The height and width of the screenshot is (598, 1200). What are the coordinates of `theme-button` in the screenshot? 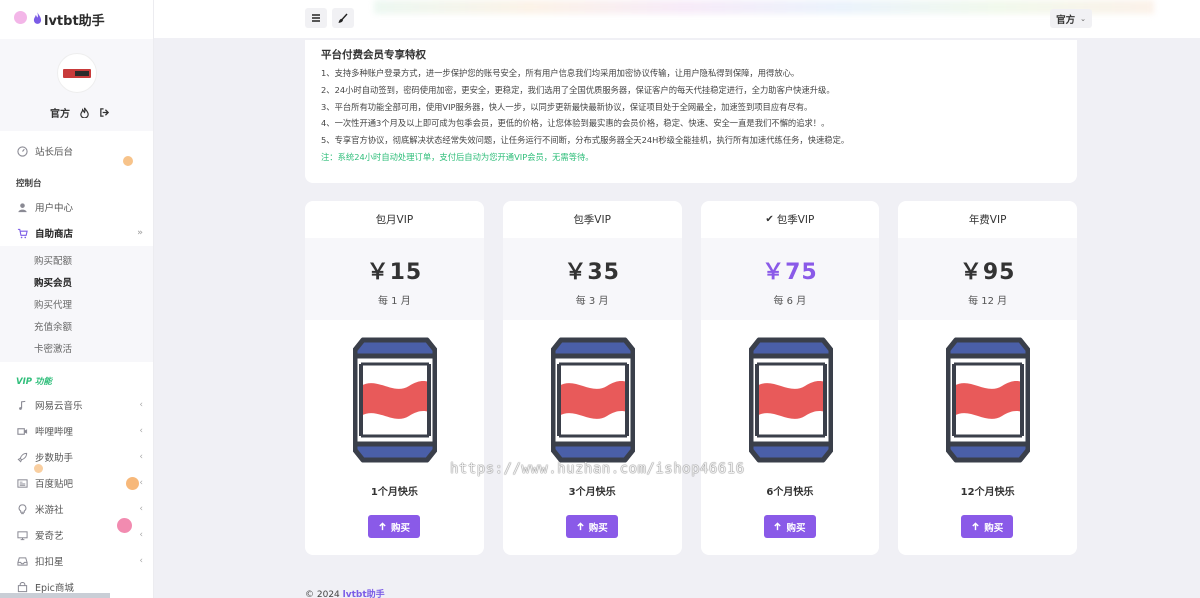 It's located at (343, 18).